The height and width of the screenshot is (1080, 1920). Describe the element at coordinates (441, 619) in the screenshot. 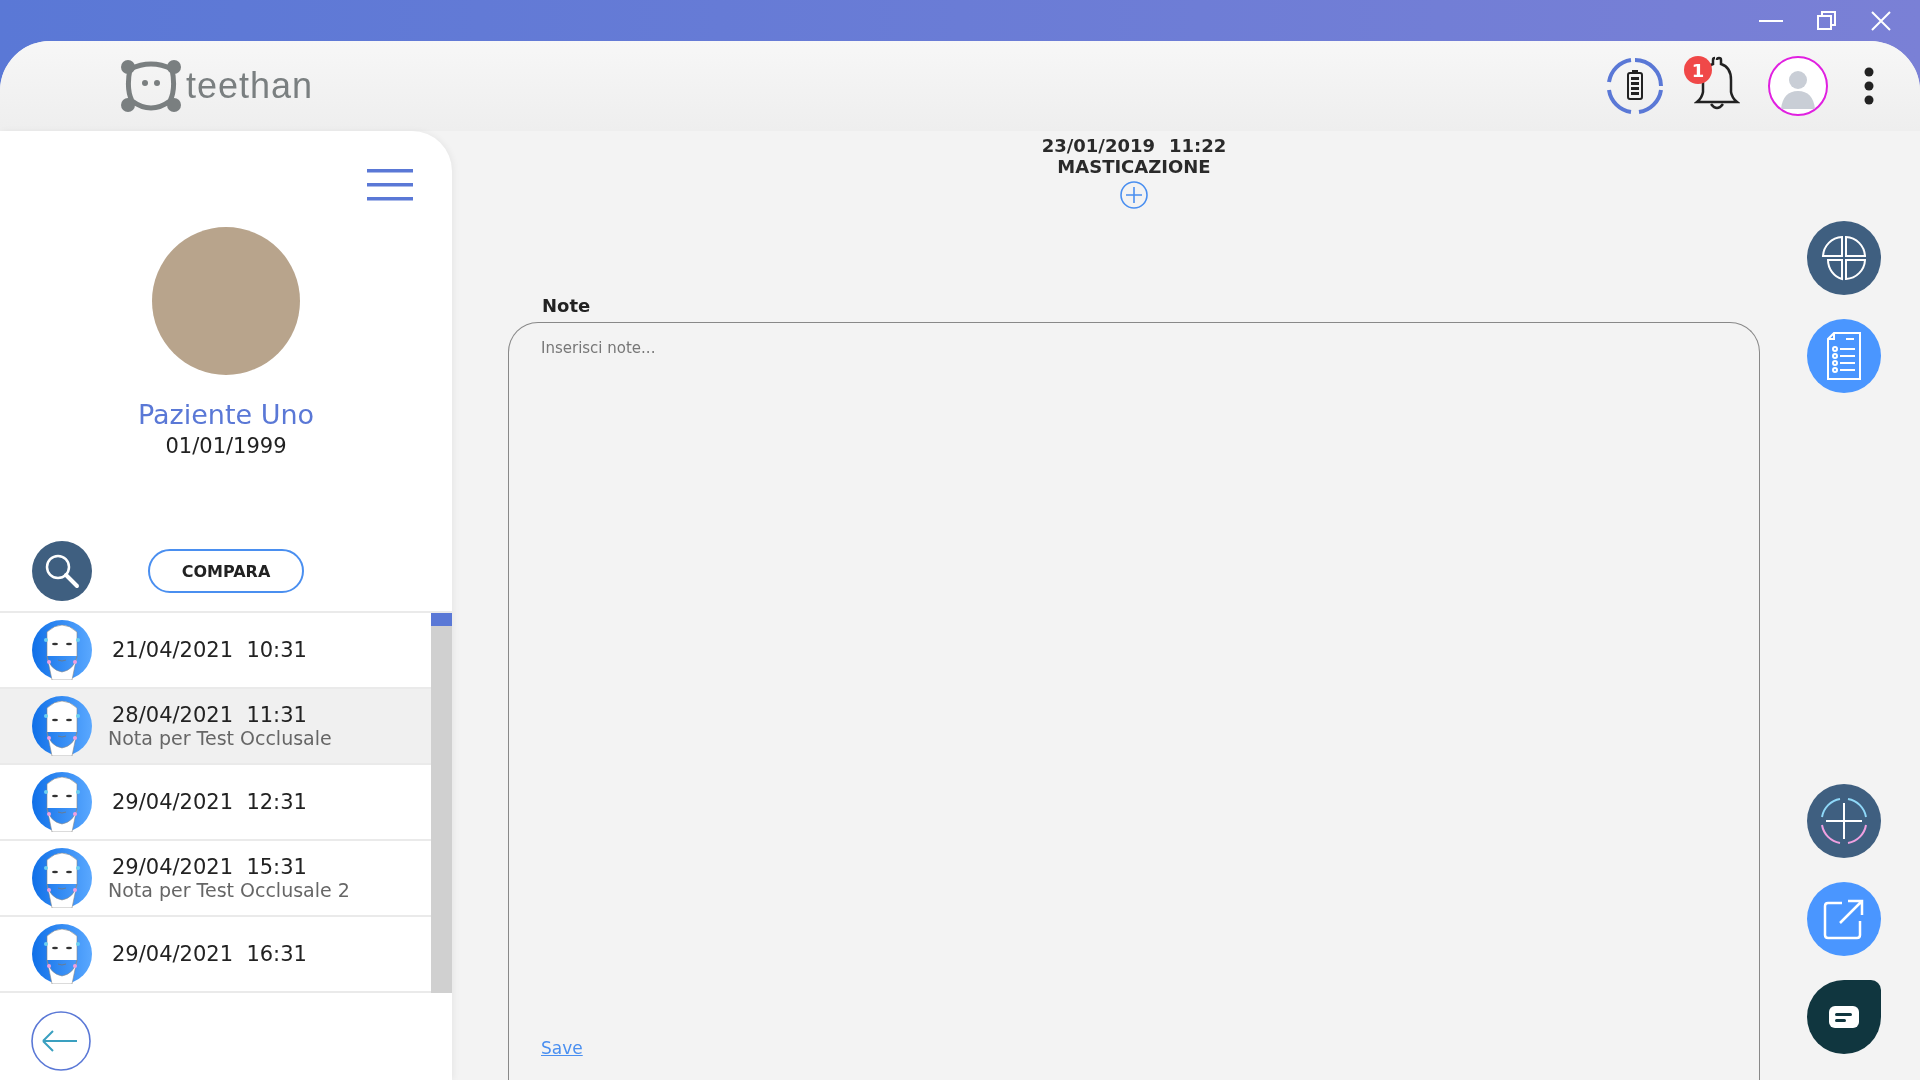

I see `scrollbar-thumb` at that location.